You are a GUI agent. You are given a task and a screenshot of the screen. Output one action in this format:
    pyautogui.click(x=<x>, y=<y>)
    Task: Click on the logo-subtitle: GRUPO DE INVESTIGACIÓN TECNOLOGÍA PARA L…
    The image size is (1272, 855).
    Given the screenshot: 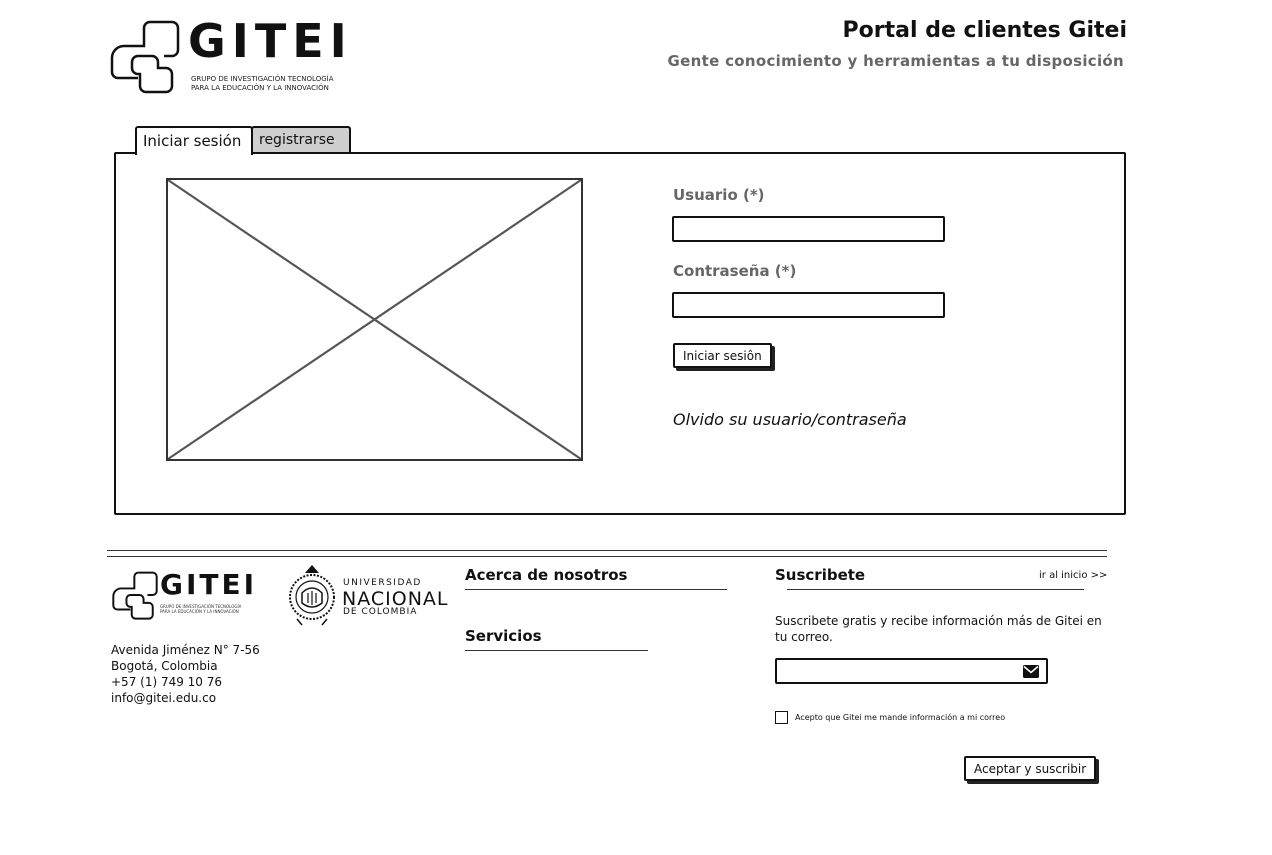 What is the action you would take?
    pyautogui.click(x=276, y=84)
    